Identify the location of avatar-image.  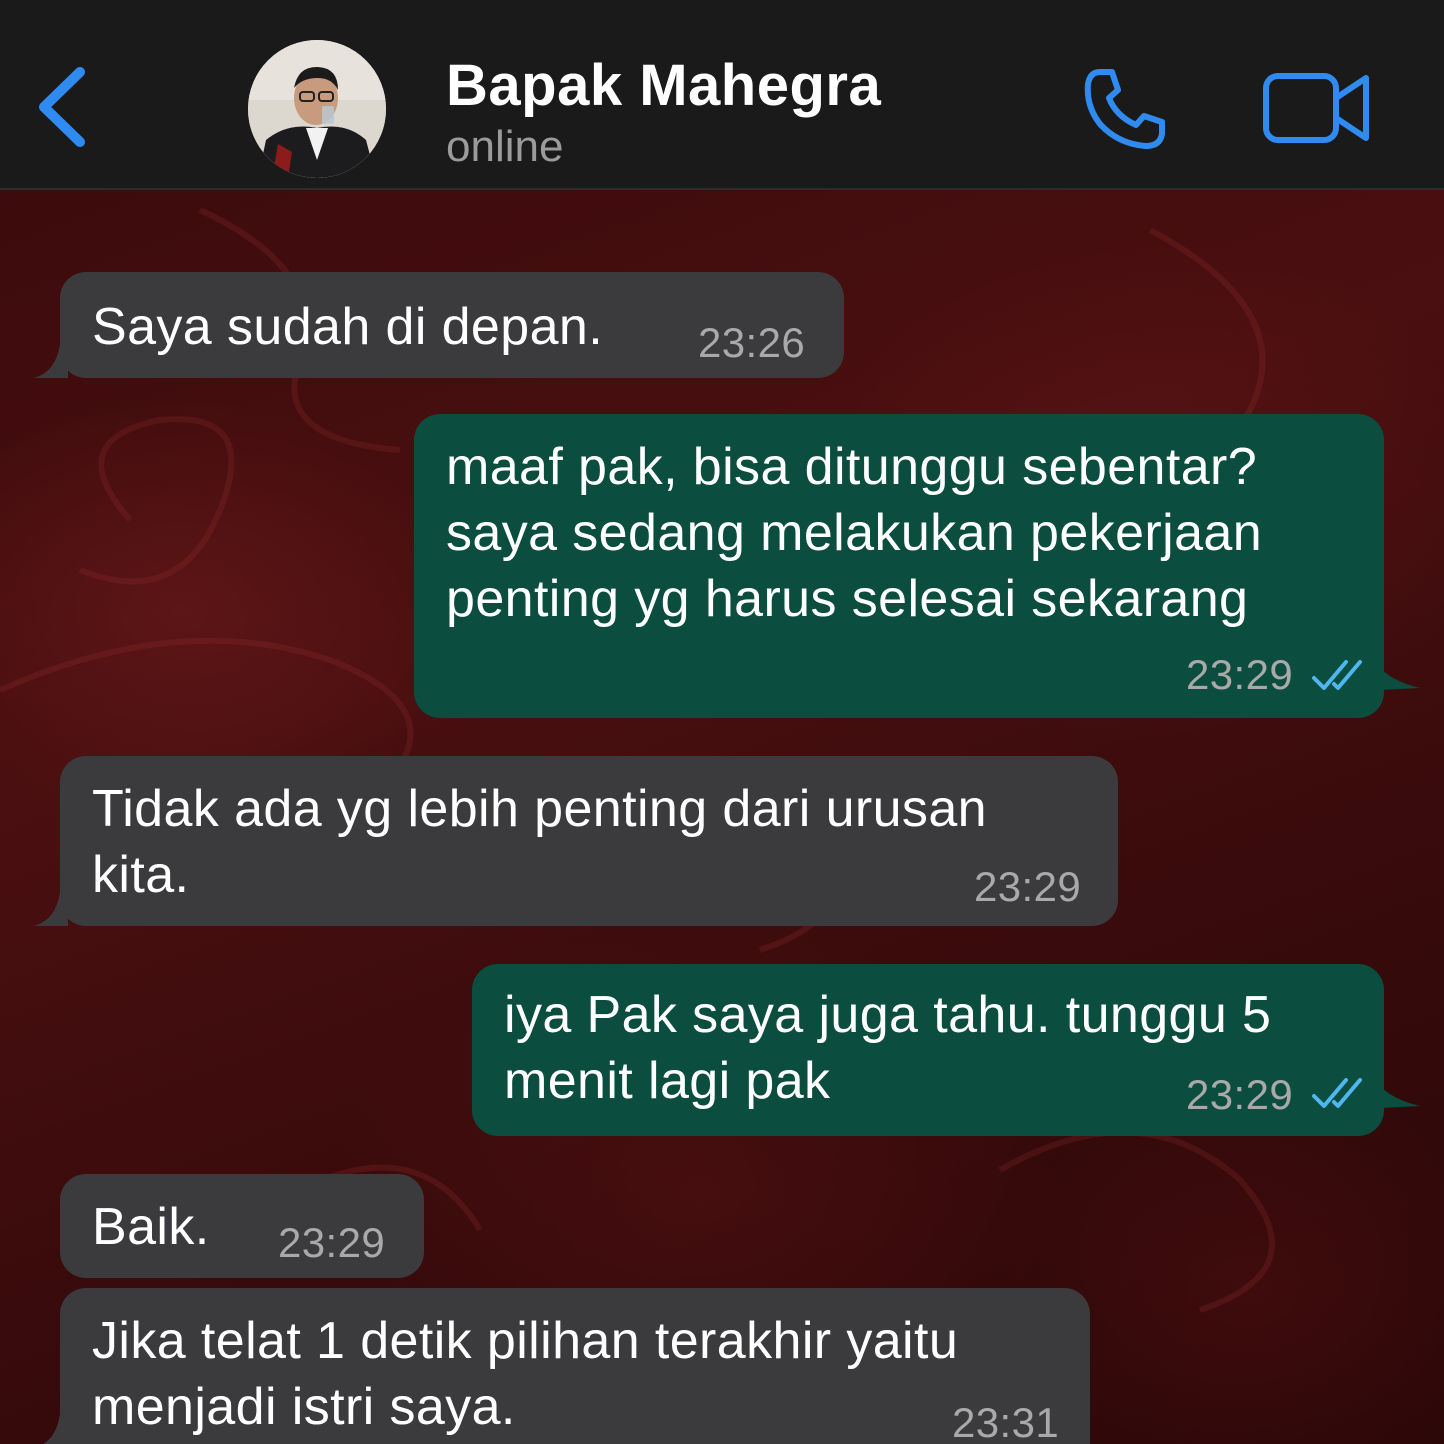
(317, 109).